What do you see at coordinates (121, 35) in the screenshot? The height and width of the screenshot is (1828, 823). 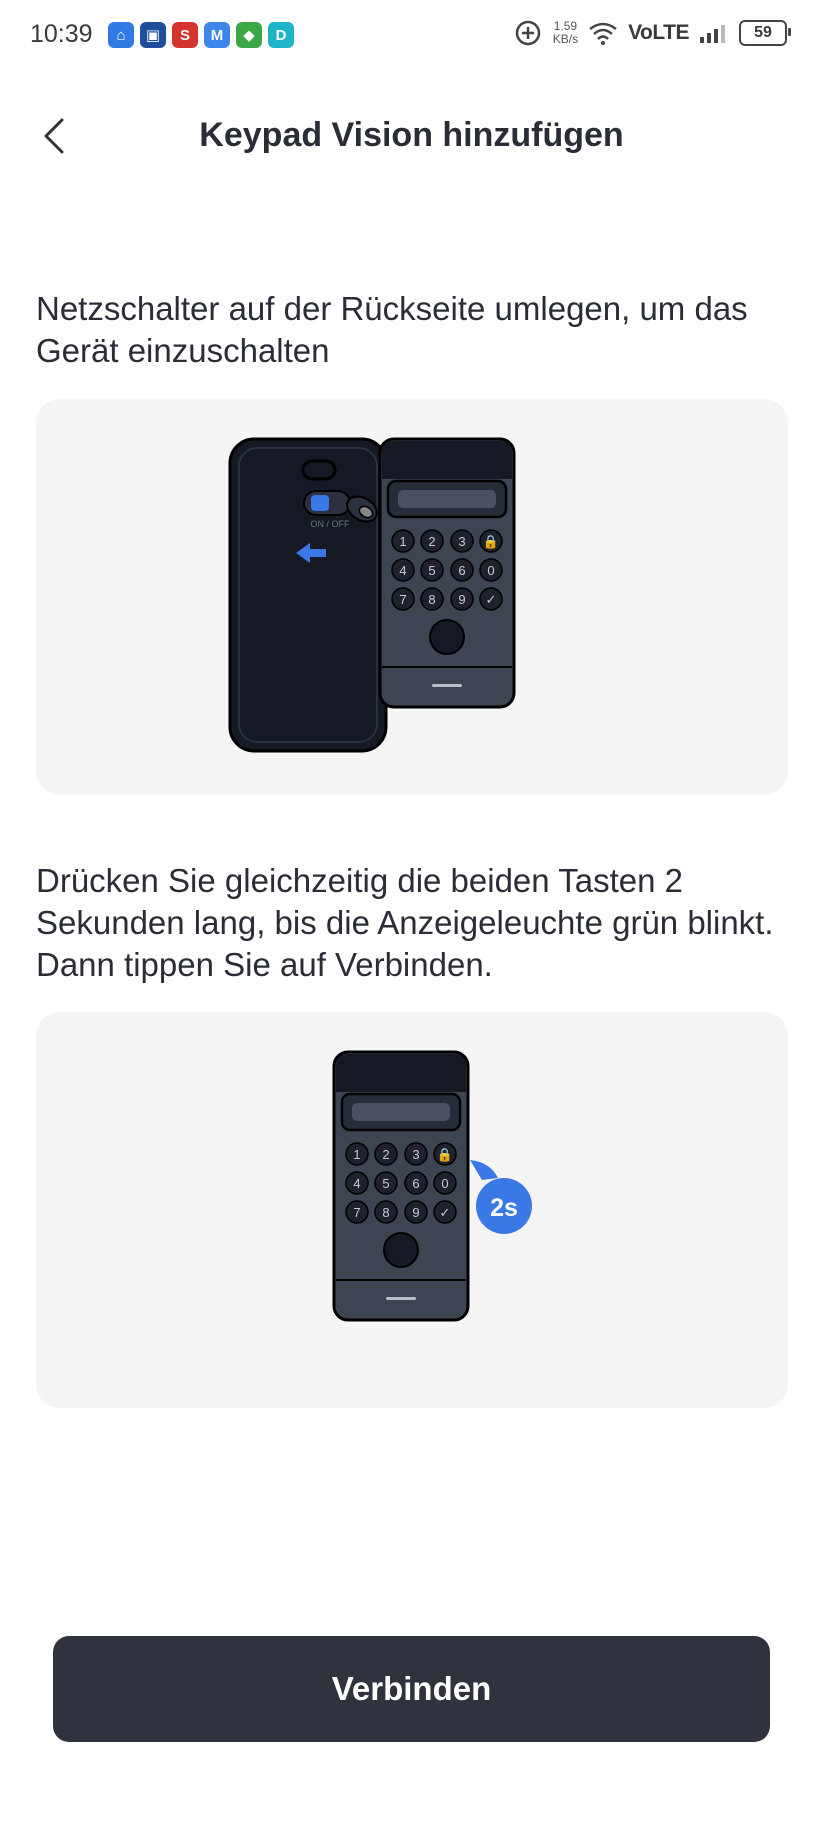 I see `home-app-icon: ⌂` at bounding box center [121, 35].